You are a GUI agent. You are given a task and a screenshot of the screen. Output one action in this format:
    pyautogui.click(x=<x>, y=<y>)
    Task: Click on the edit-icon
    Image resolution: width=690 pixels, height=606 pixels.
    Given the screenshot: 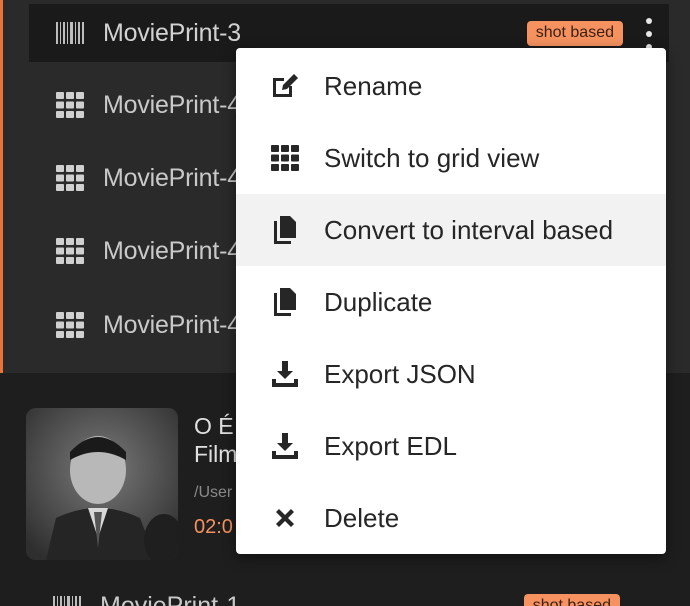 What is the action you would take?
    pyautogui.click(x=285, y=86)
    